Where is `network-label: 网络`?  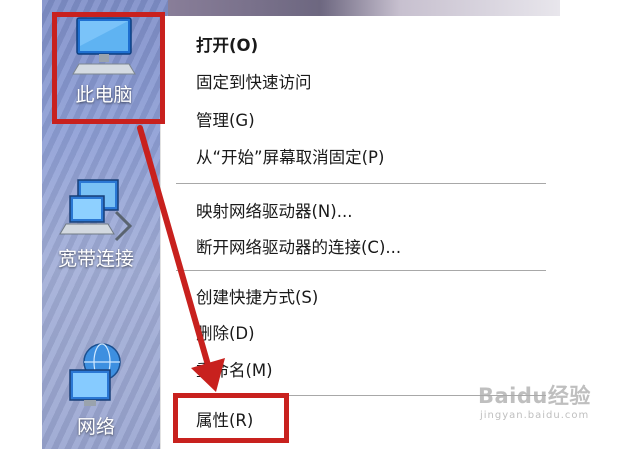
network-label: 网络 is located at coordinates (95, 427).